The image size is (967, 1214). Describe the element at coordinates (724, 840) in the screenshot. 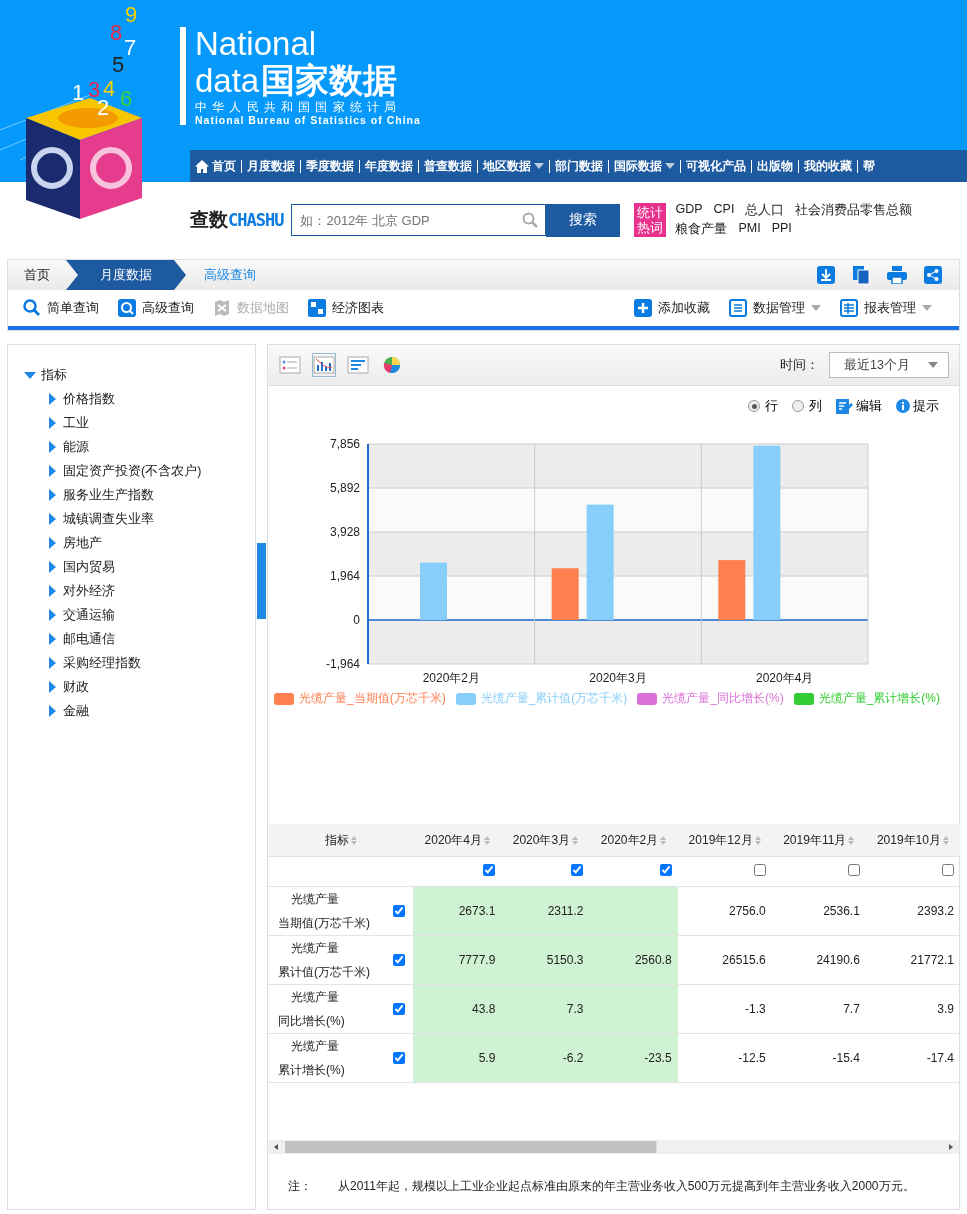

I see `column-header: 2019年12月` at that location.